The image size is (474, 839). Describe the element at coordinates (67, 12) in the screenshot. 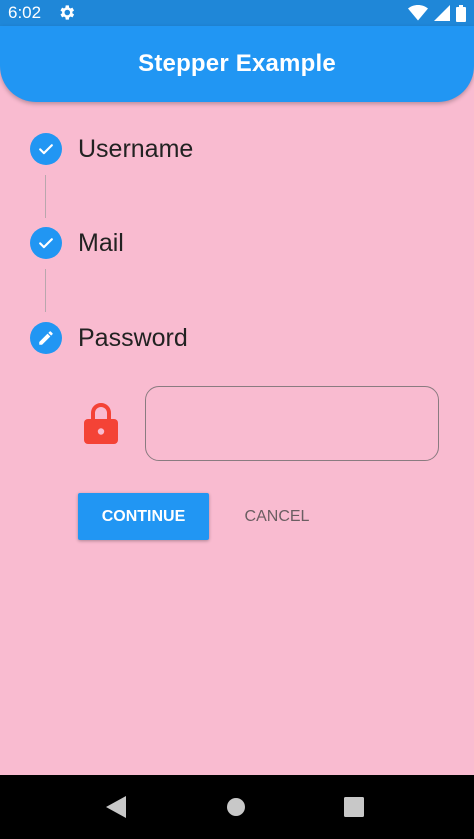

I see `gear-icon` at that location.